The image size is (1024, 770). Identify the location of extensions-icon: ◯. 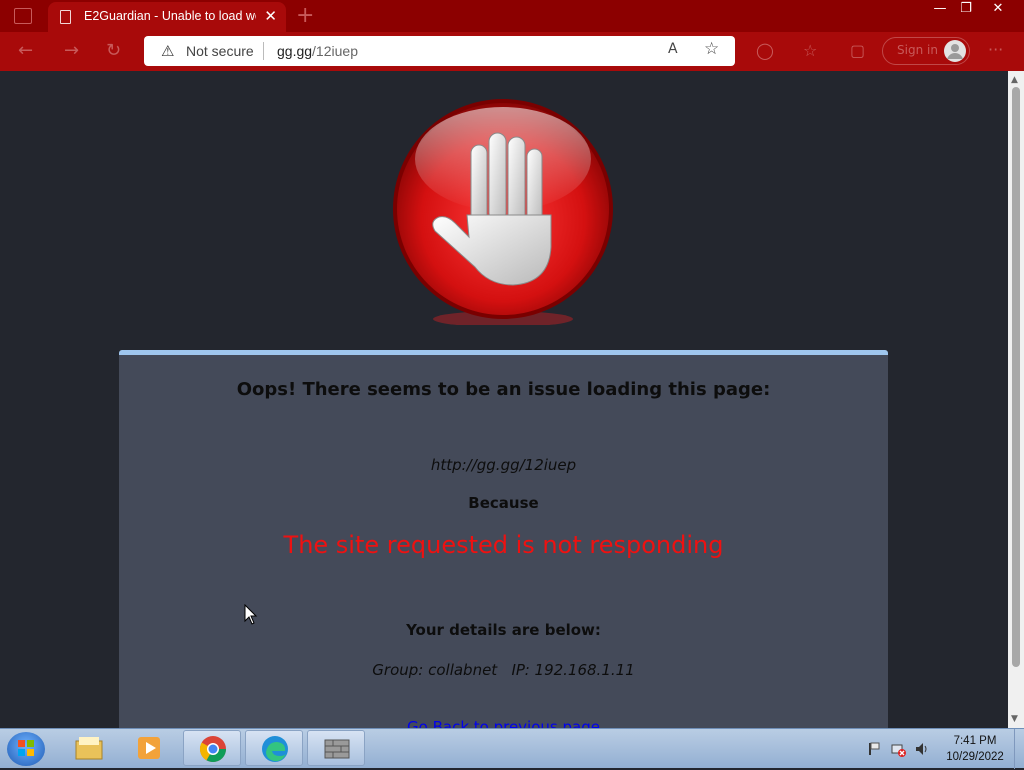
(765, 50).